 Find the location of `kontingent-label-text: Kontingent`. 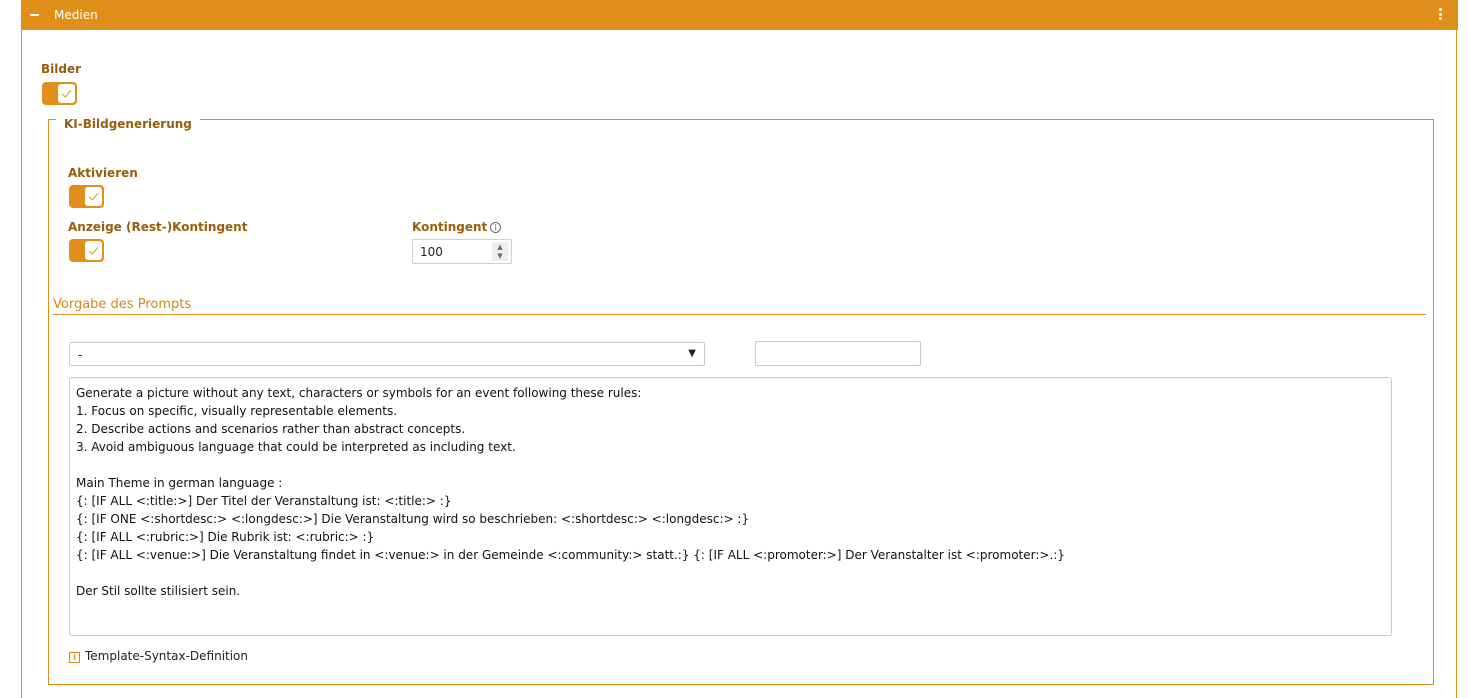

kontingent-label-text: Kontingent is located at coordinates (450, 227).